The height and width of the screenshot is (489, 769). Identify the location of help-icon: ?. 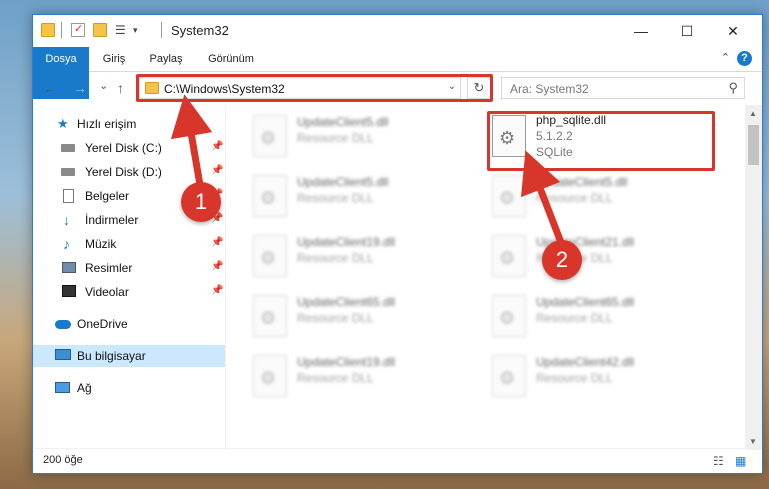
(744, 58).